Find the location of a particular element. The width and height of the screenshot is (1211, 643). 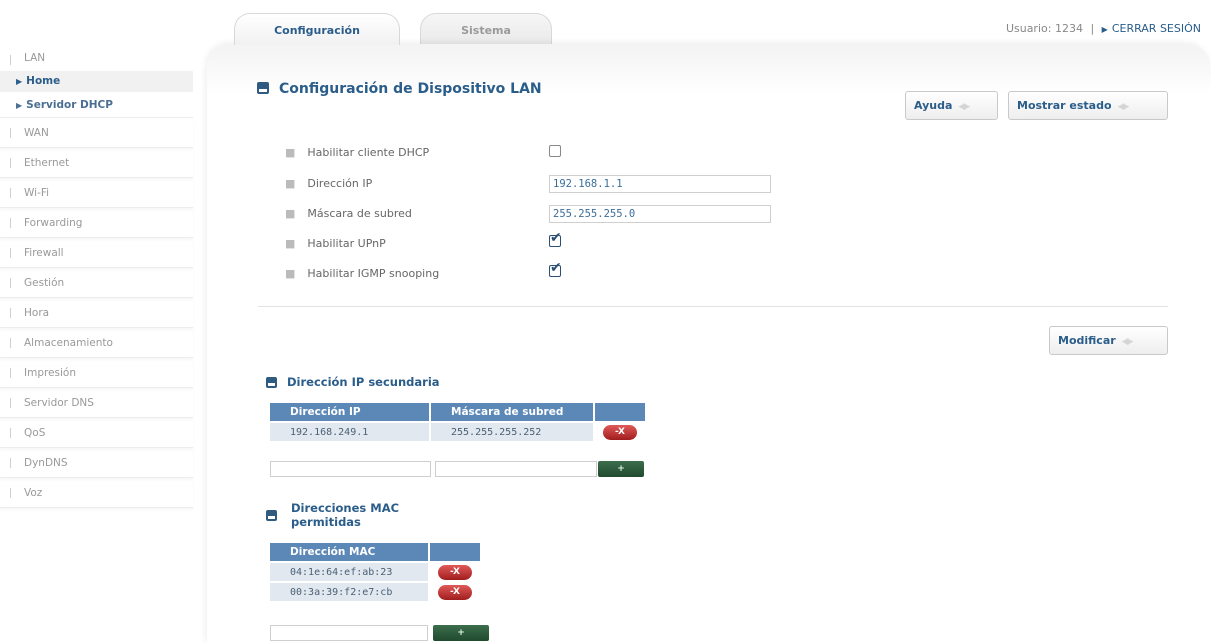

sidebar-item-almacenamiento: Almacenamiento is located at coordinates (96, 343).